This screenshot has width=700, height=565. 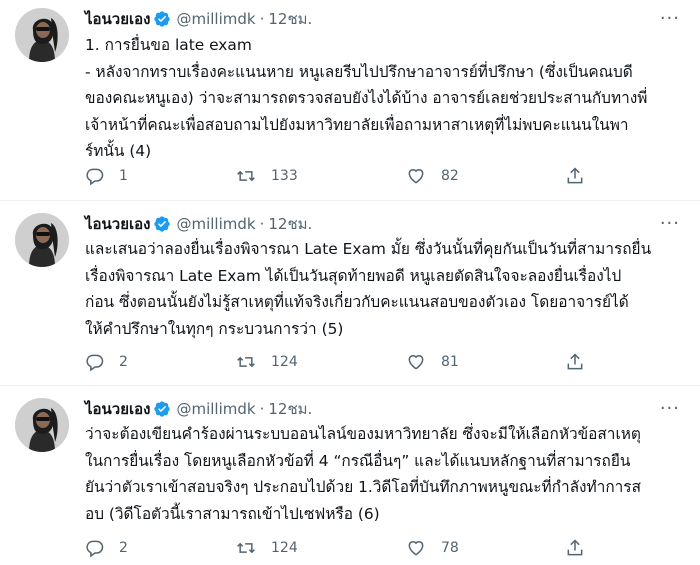 I want to click on retweet-button: 133, so click(x=266, y=176).